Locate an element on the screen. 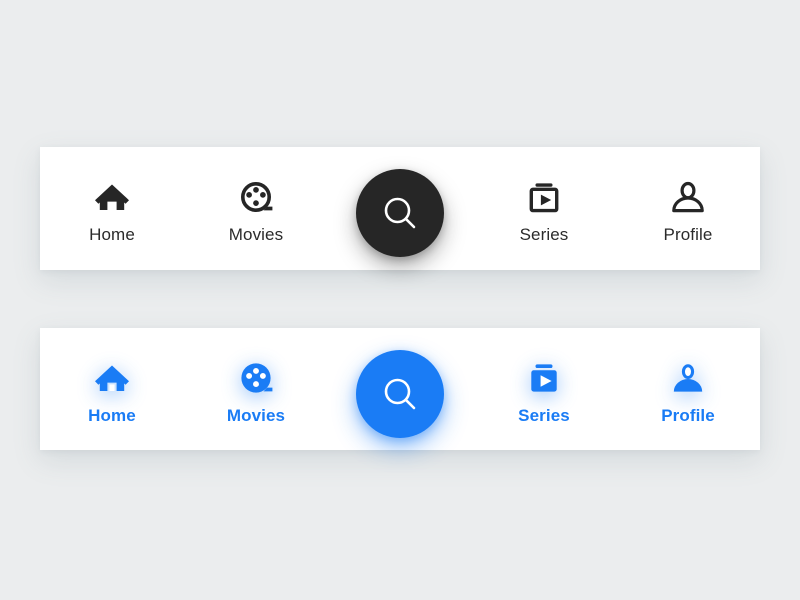  tab-search-blue is located at coordinates (400, 389).